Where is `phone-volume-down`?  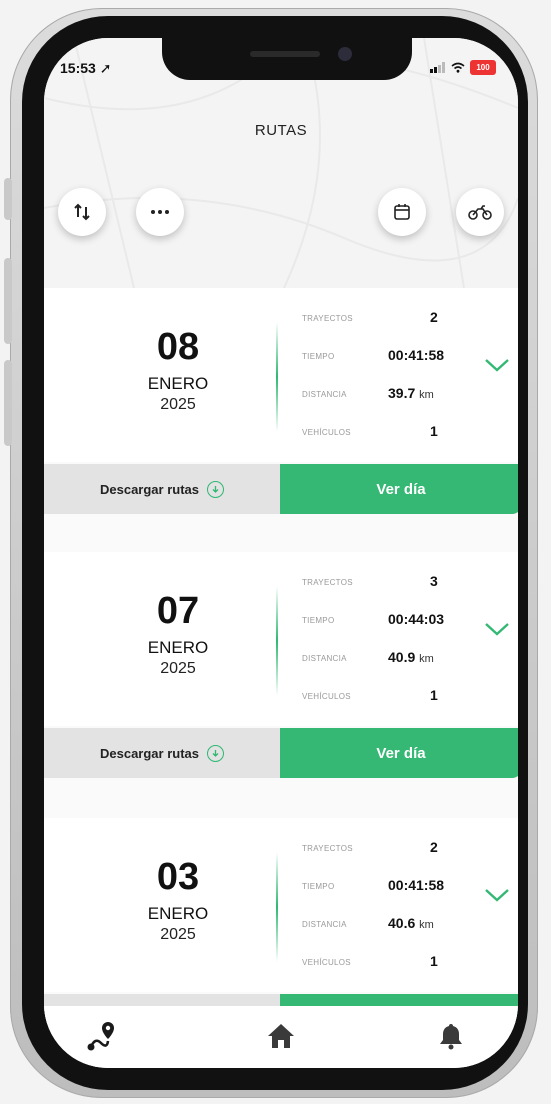 phone-volume-down is located at coordinates (8, 403).